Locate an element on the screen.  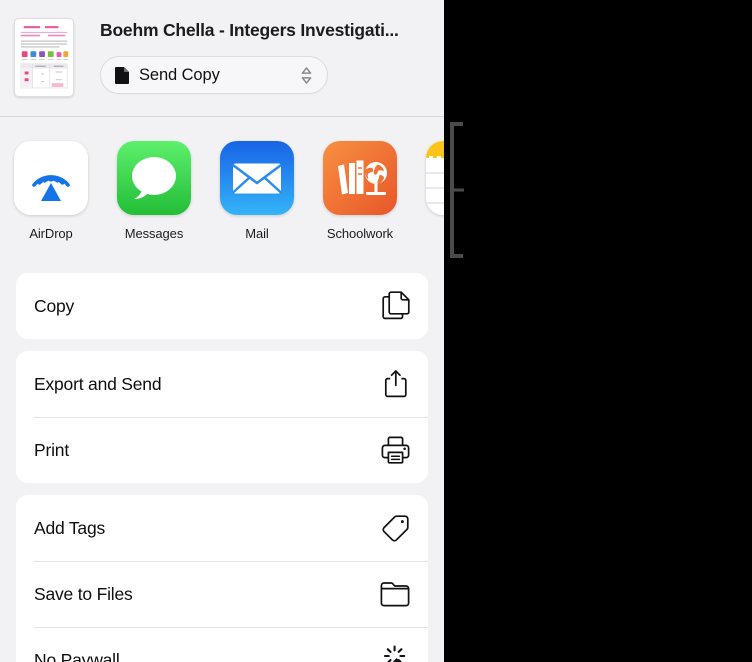
share-export-icon is located at coordinates (395, 384).